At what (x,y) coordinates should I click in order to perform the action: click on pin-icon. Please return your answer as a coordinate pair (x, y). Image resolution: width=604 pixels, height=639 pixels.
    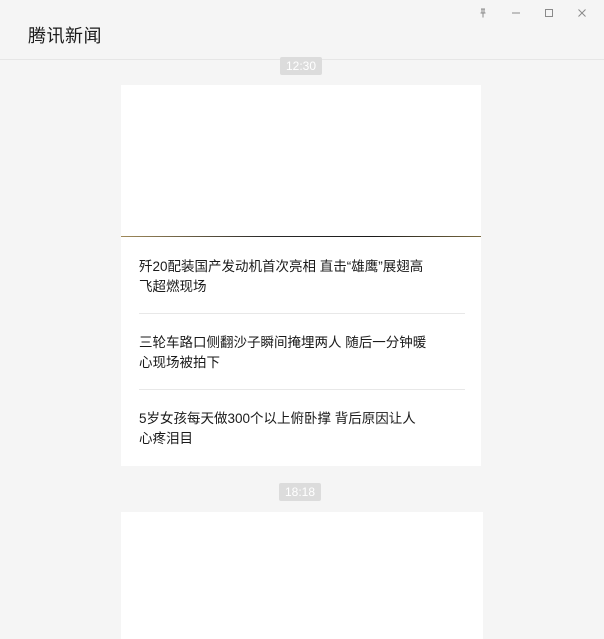
    Looking at the image, I should click on (483, 13).